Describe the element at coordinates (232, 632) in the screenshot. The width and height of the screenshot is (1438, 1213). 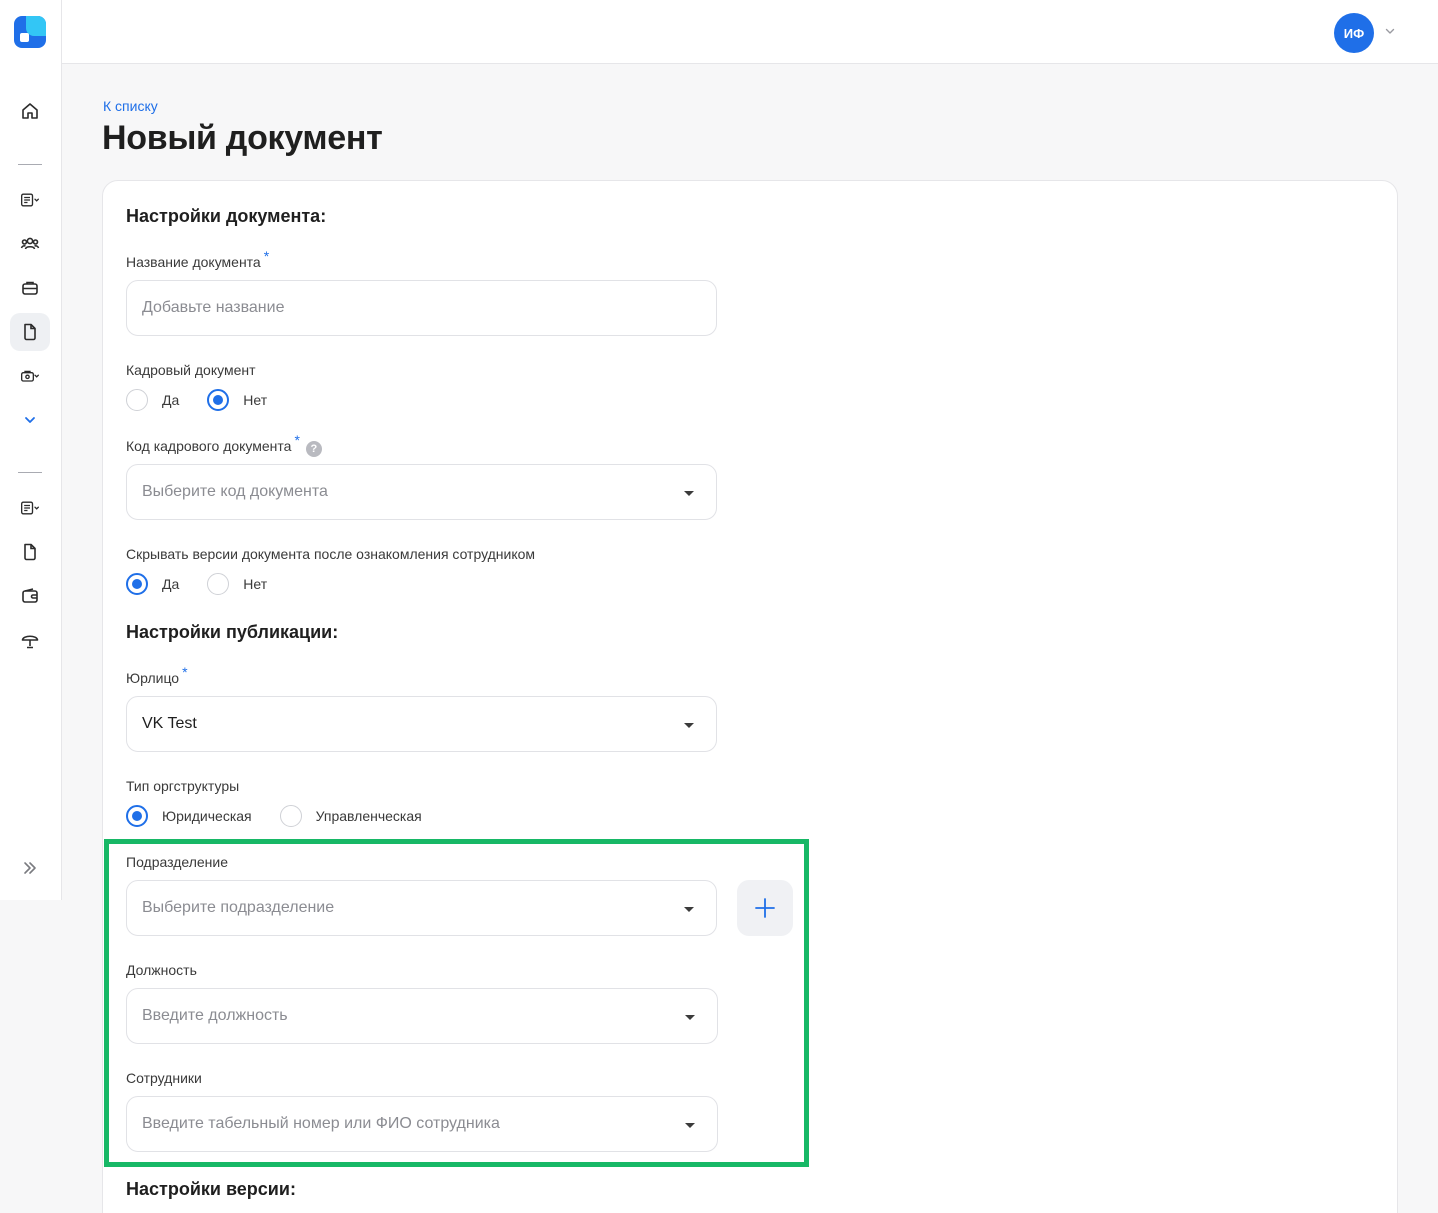
I see `section-title-publication: Настройки публикации:` at that location.